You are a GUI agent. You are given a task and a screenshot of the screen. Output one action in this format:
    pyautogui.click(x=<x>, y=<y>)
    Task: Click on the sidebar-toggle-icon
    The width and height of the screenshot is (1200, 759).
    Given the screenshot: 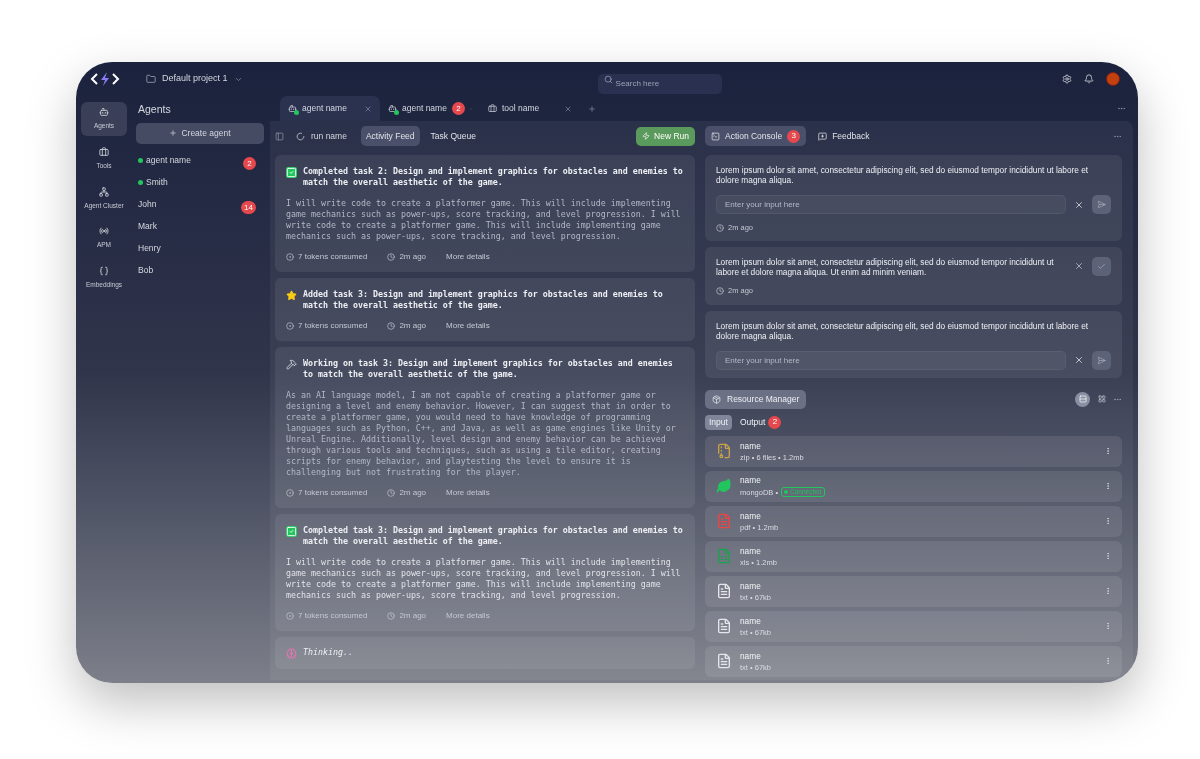 What is the action you would take?
    pyautogui.click(x=279, y=136)
    